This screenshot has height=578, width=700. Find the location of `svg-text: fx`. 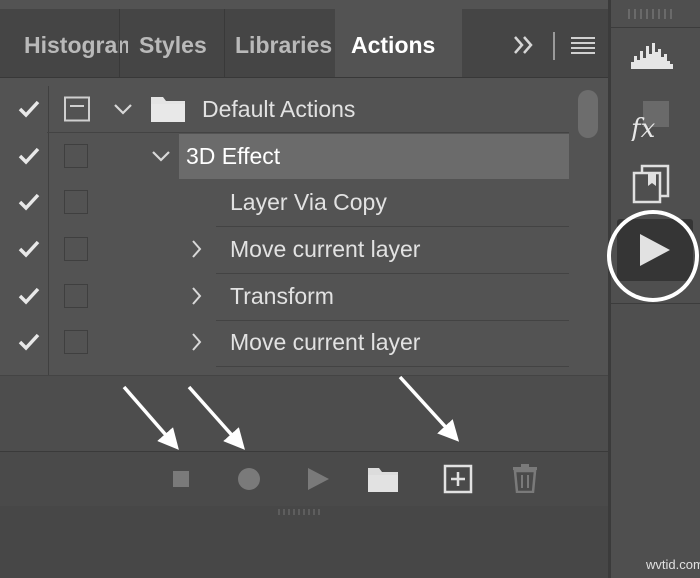

svg-text: fx is located at coordinates (642, 127).